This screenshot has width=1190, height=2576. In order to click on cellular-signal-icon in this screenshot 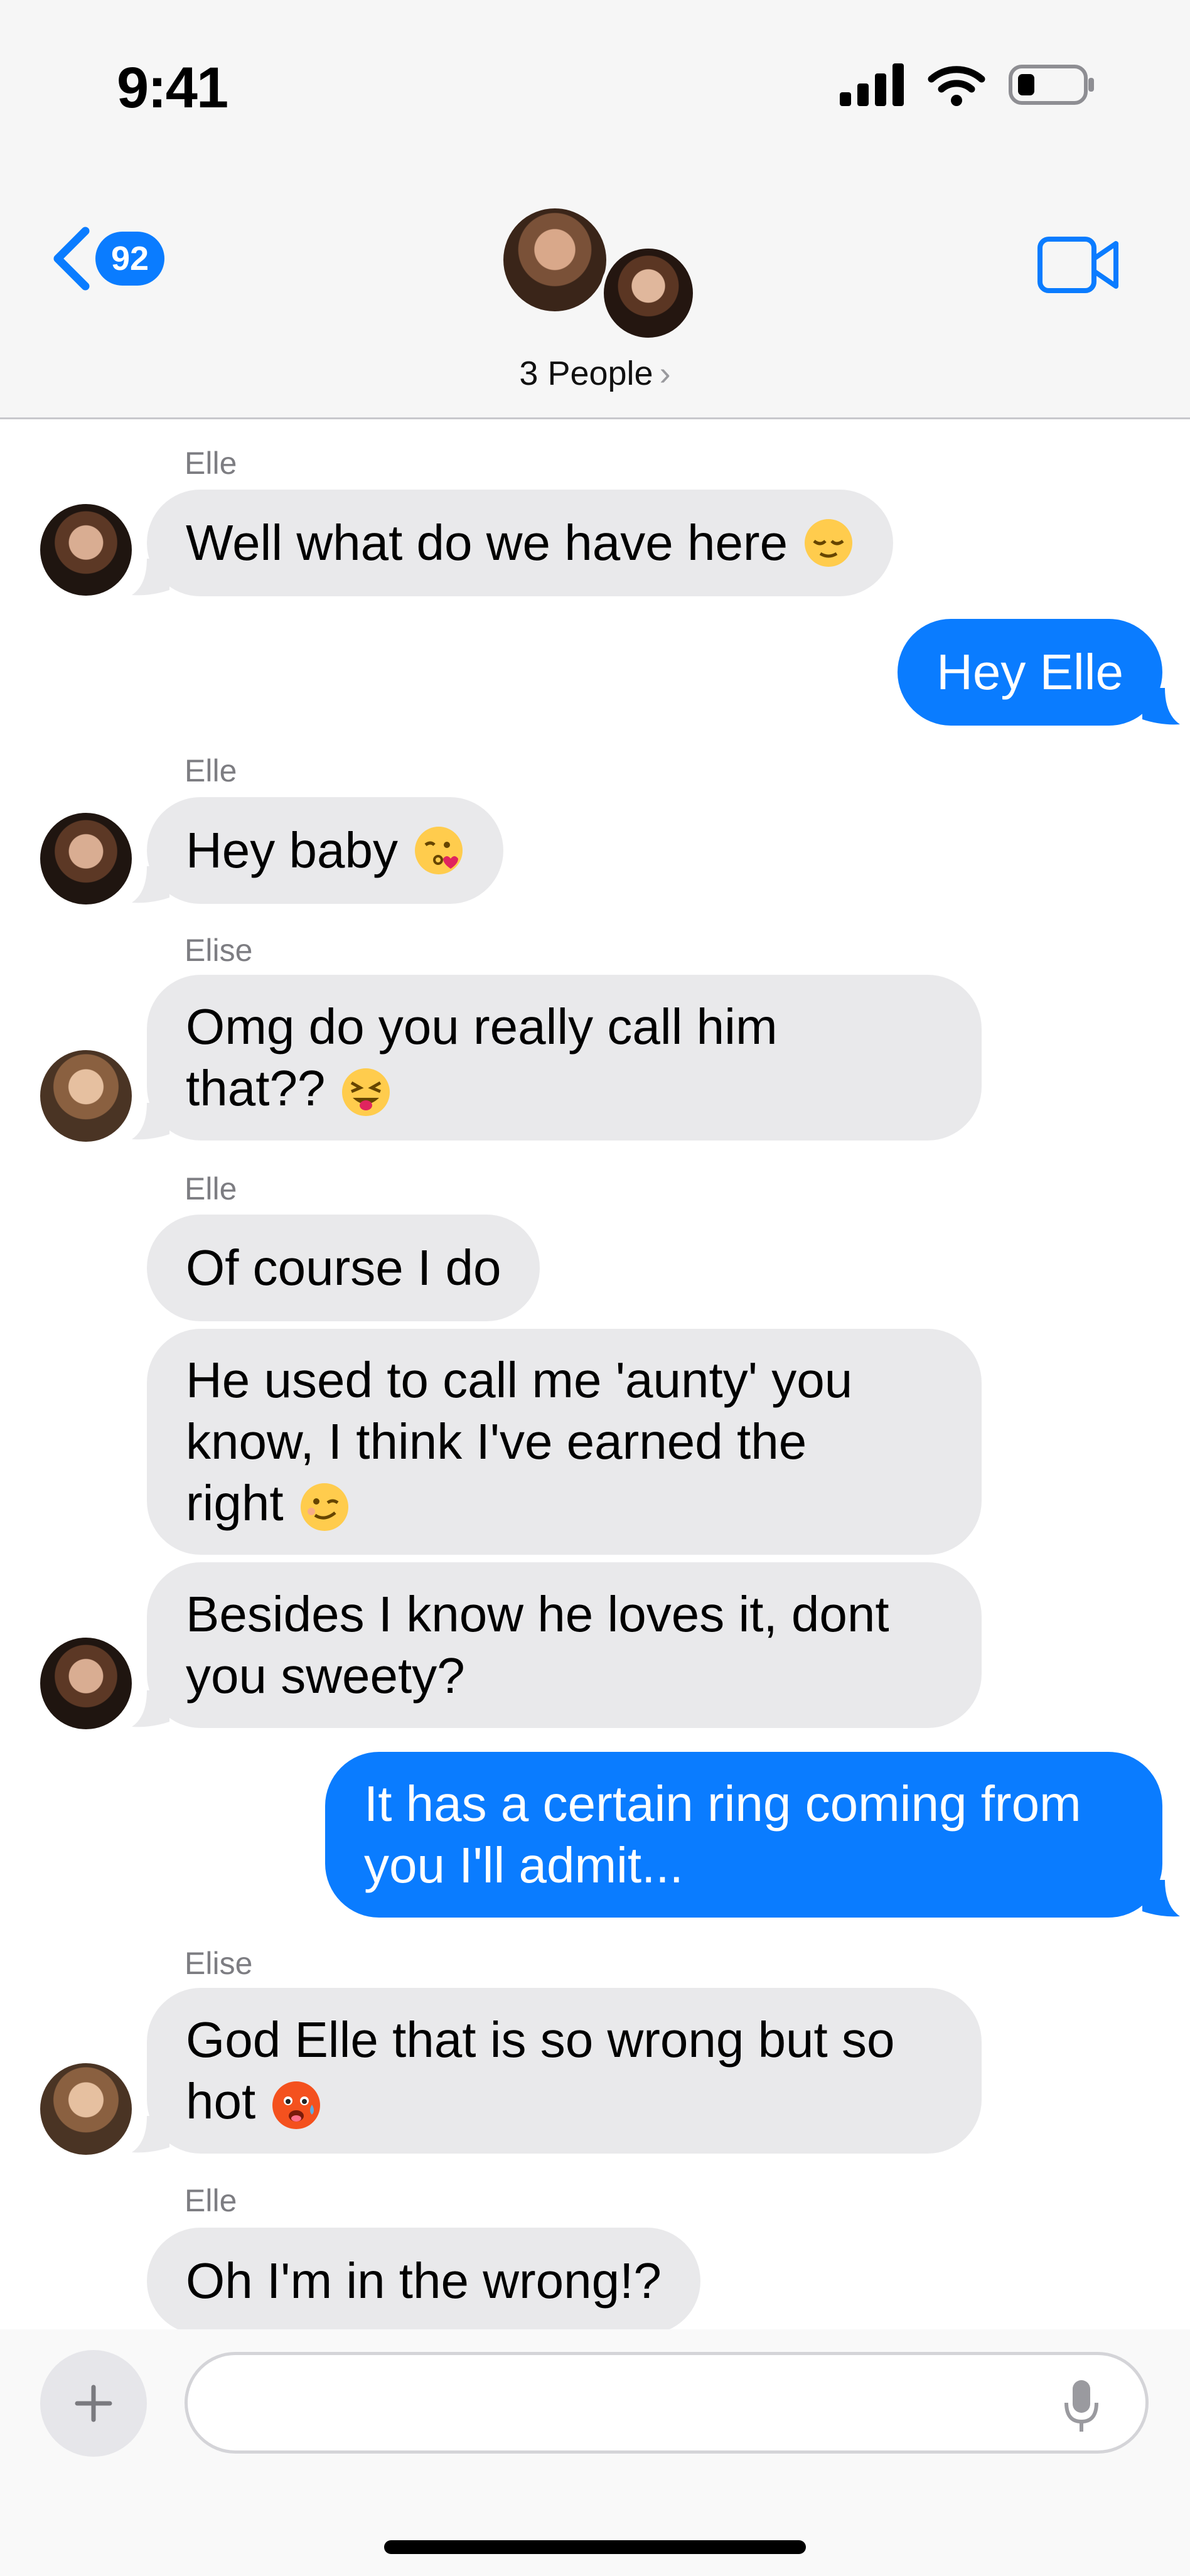, I will do `click(872, 84)`.